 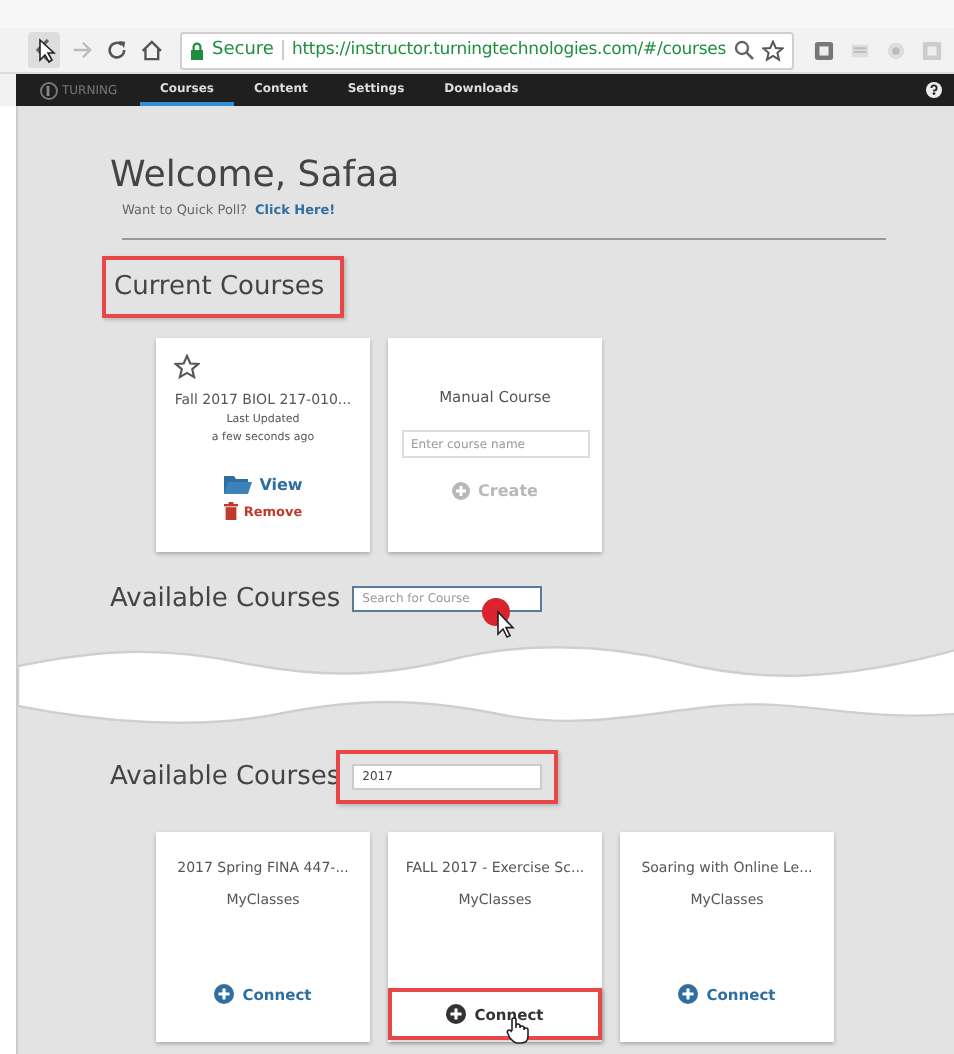 What do you see at coordinates (47, 51) in the screenshot?
I see `cursor-icon` at bounding box center [47, 51].